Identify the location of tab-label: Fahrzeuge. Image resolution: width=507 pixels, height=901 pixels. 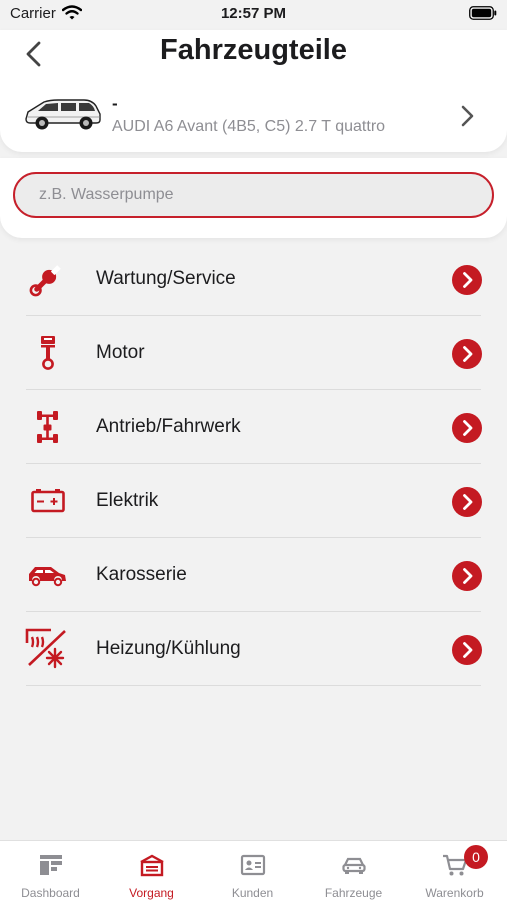
(353, 893).